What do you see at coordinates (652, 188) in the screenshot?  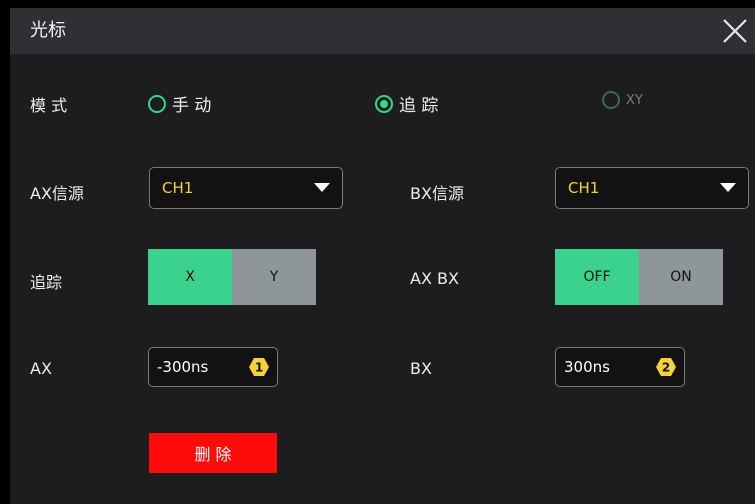 I see `bx-source-select: CH1` at bounding box center [652, 188].